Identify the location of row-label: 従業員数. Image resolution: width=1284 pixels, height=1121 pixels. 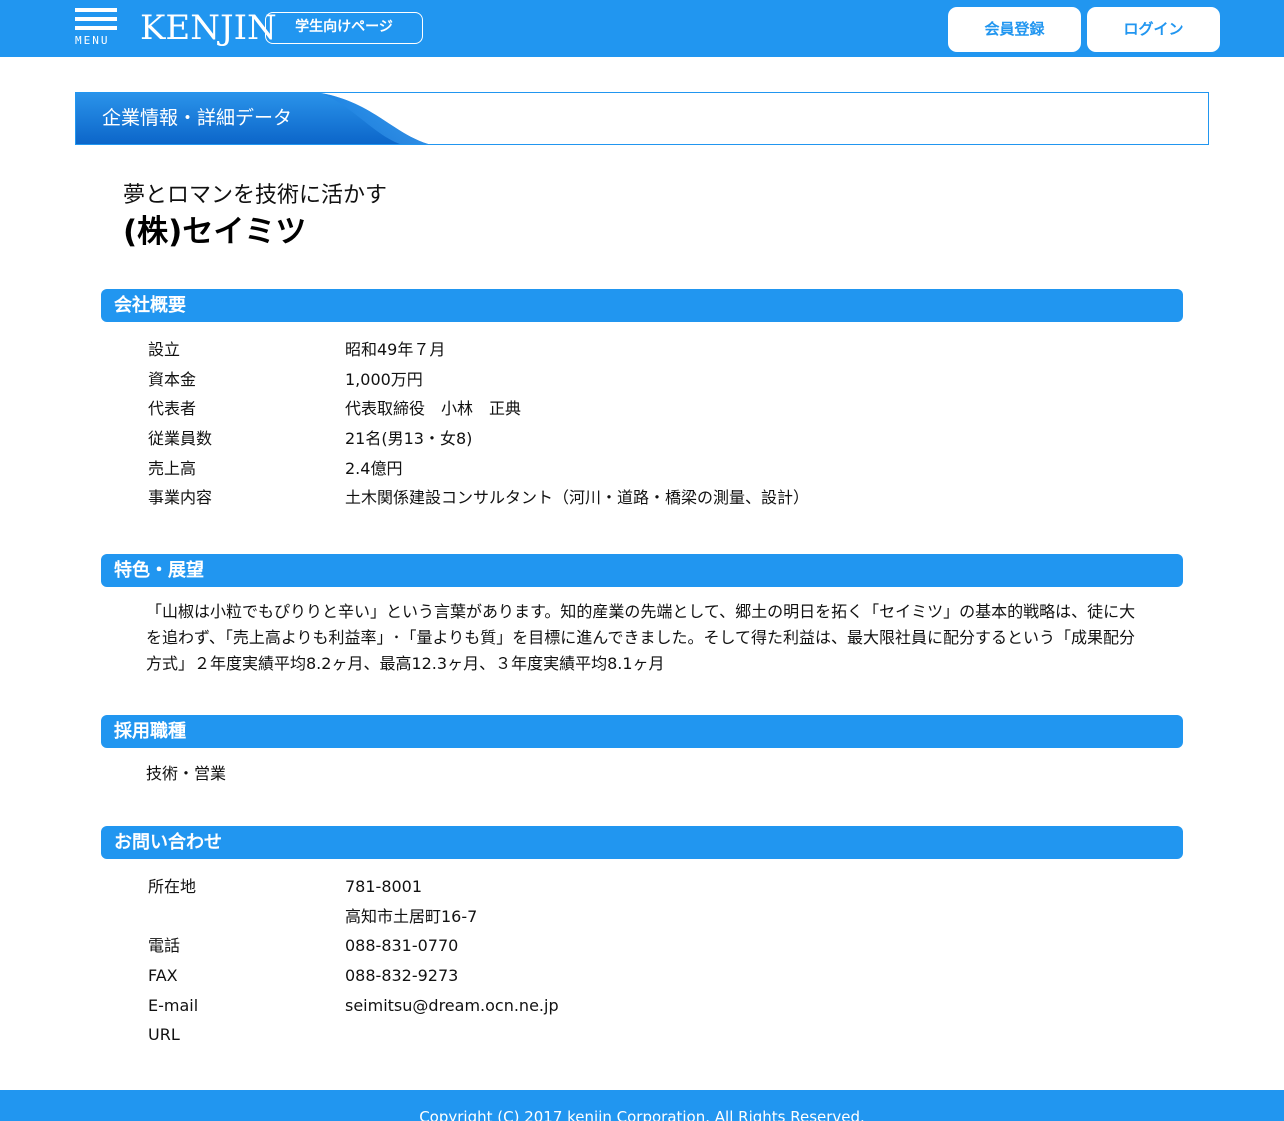
(180, 438).